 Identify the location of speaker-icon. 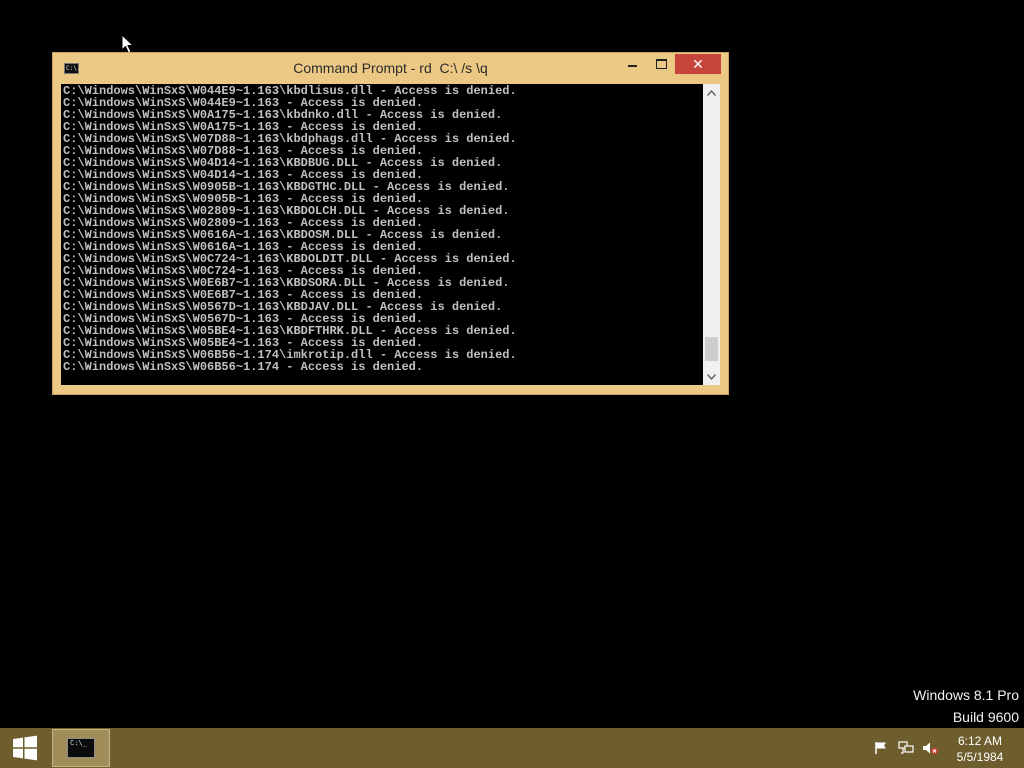
(930, 748).